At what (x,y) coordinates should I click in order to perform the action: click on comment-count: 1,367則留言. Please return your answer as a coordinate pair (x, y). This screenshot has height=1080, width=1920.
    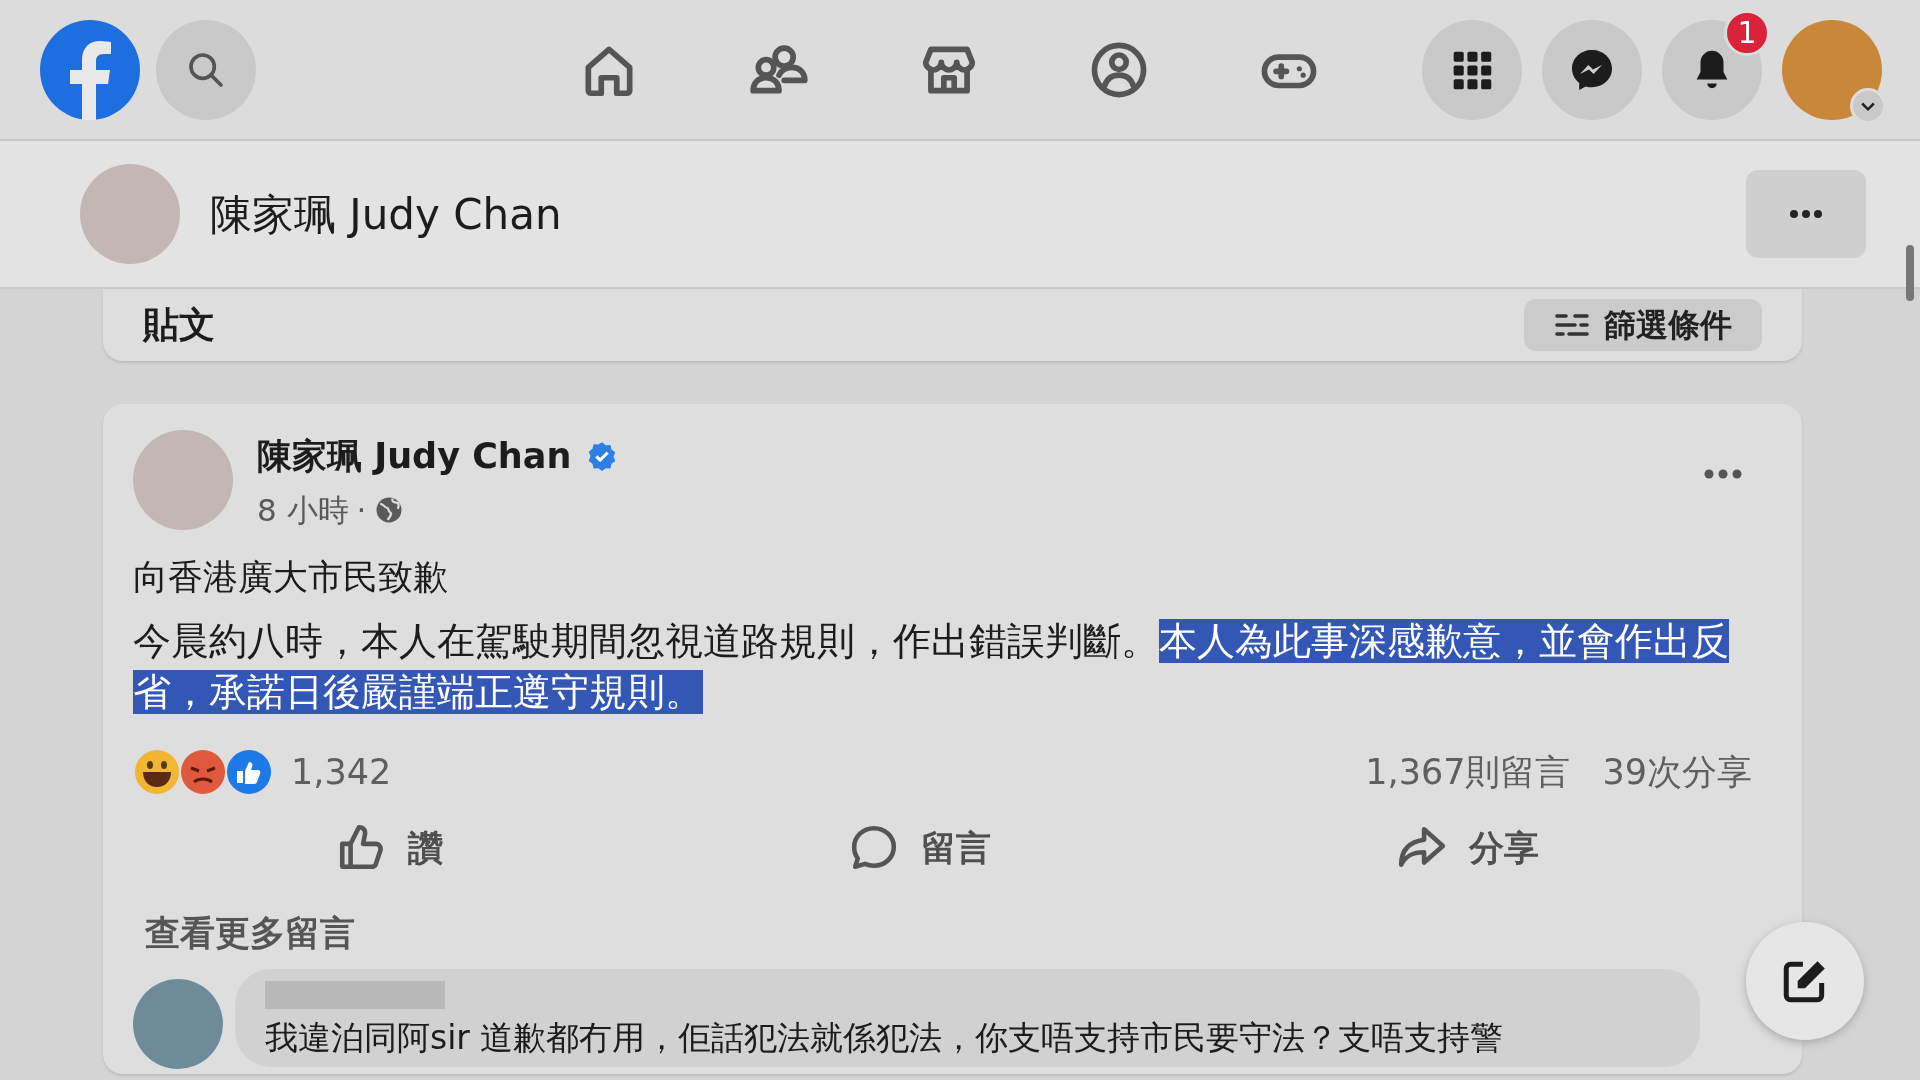
    Looking at the image, I should click on (1468, 771).